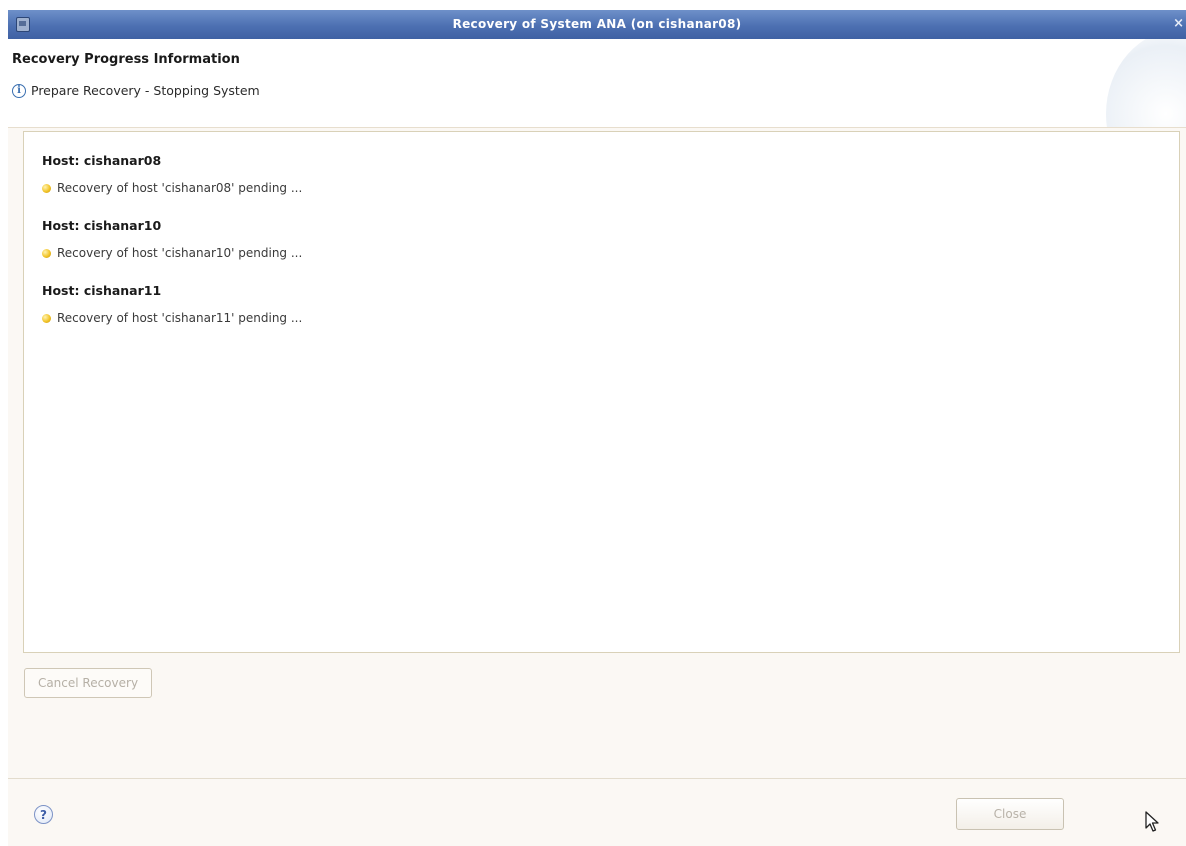 The image size is (1186, 846). I want to click on header-status: i Prepare Recovery - Stopping System, so click(136, 90).